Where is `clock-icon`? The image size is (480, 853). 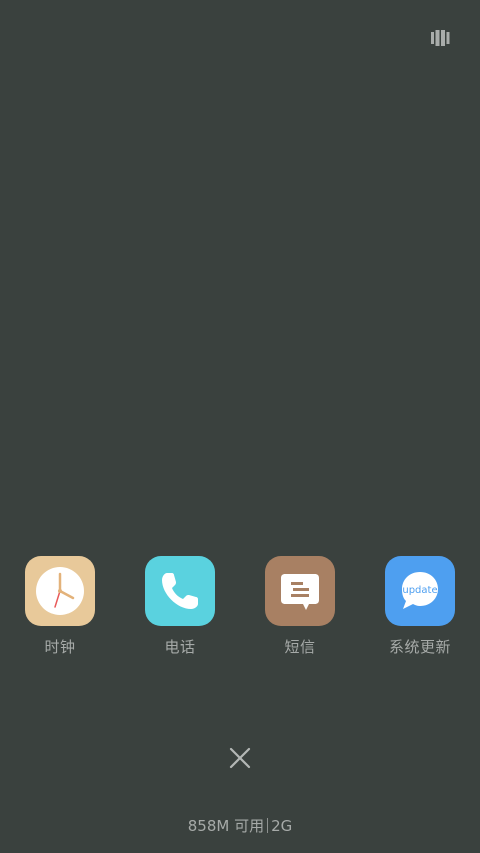
clock-icon is located at coordinates (60, 591).